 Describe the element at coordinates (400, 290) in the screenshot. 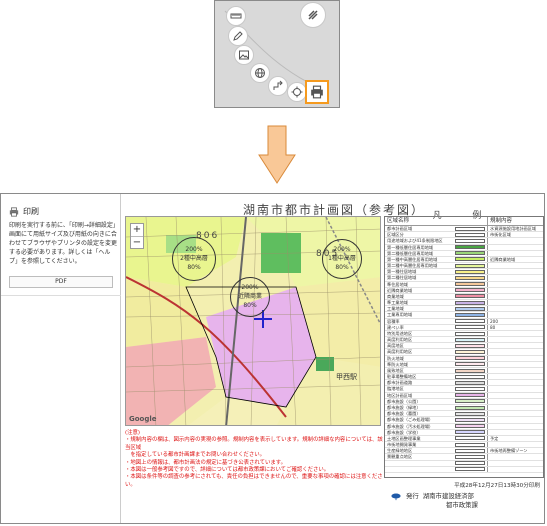

I see `legend-row-name: 近隣商業地域` at that location.